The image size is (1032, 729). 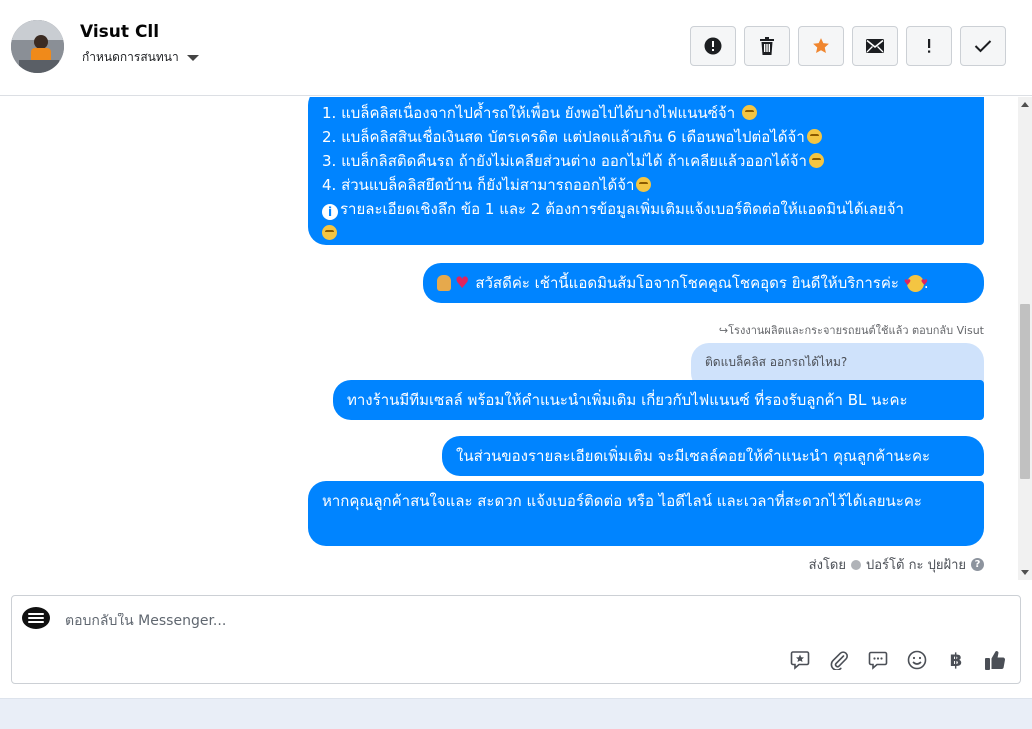 I want to click on mark-unread-button, so click(x=875, y=46).